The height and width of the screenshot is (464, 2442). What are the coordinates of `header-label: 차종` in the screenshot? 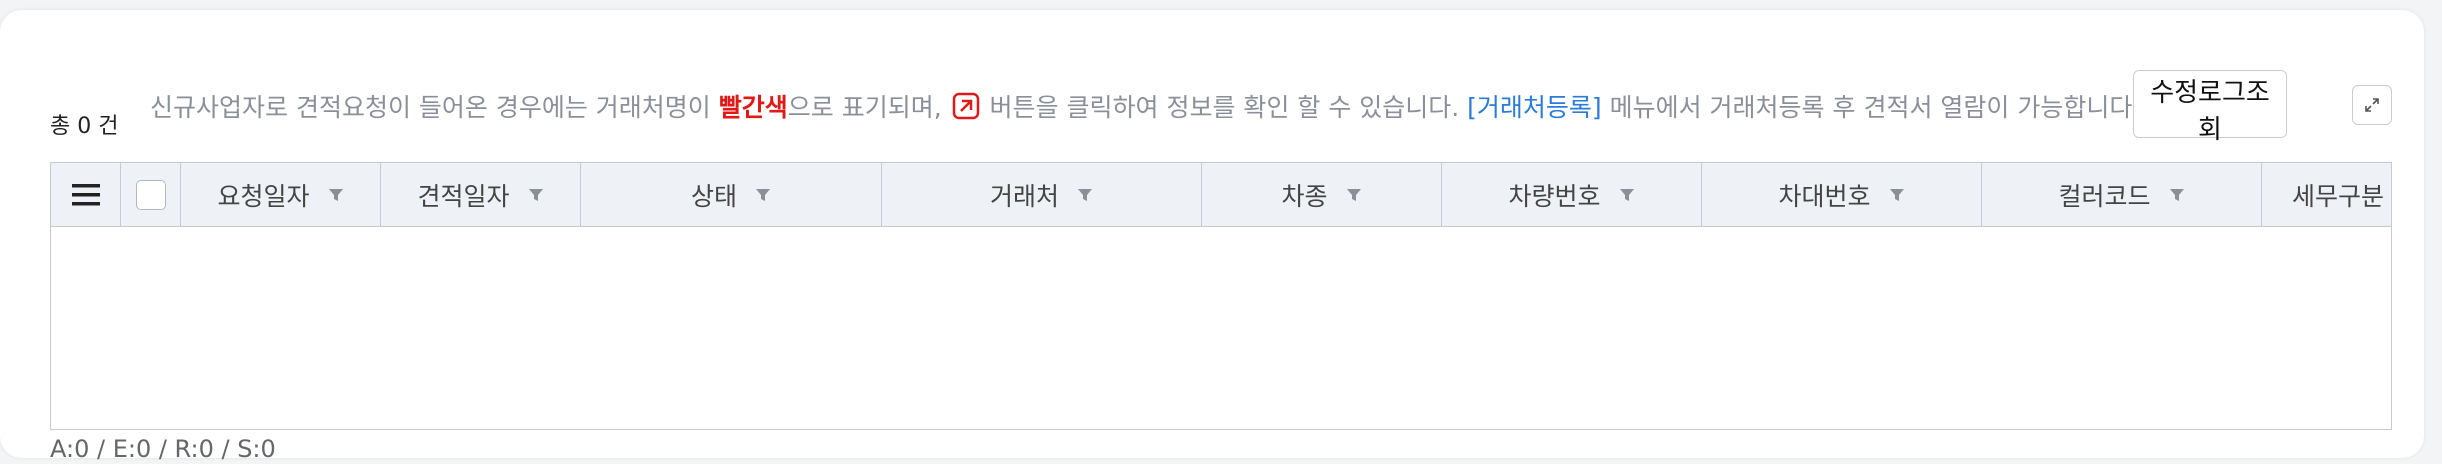 It's located at (1304, 196).